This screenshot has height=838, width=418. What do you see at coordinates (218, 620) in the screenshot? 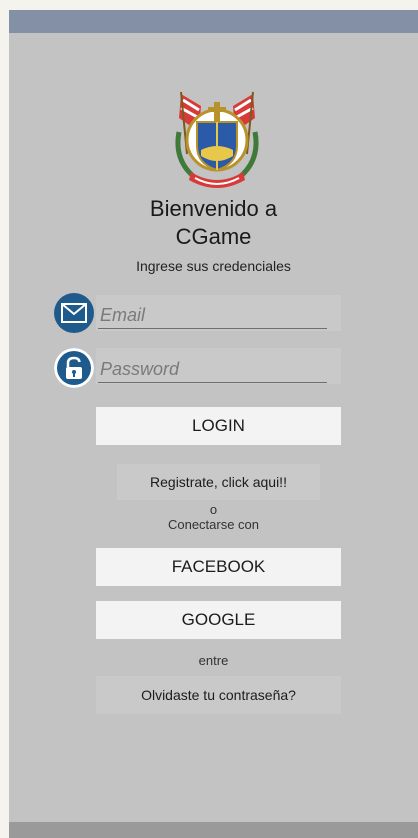
I see `google-button: GOOGLE` at bounding box center [218, 620].